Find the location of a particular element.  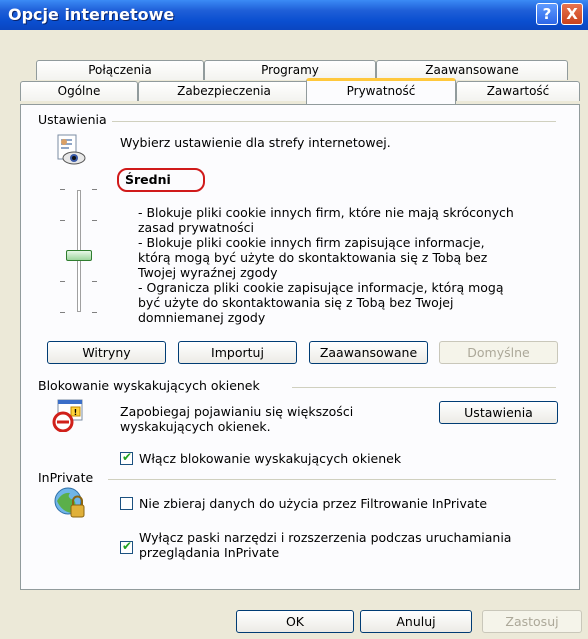

ok-button: OK is located at coordinates (295, 621).